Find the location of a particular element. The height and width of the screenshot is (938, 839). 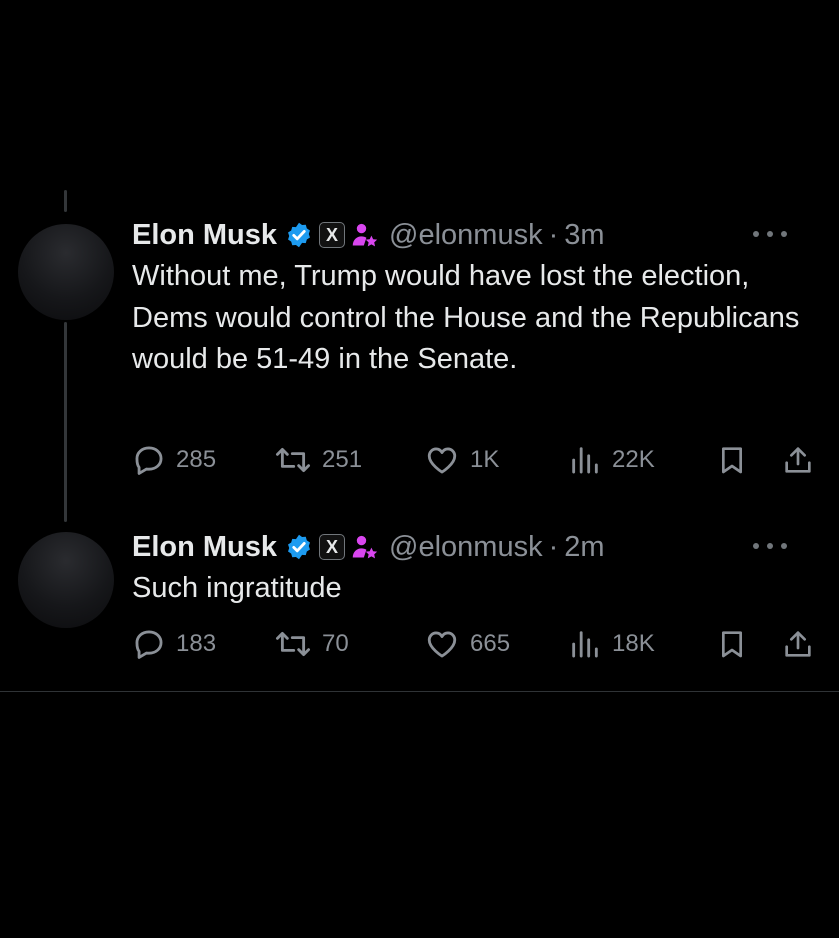

tweet-header: Elon Musk X @elonmusk · 2m is located at coordinates (470, 547).